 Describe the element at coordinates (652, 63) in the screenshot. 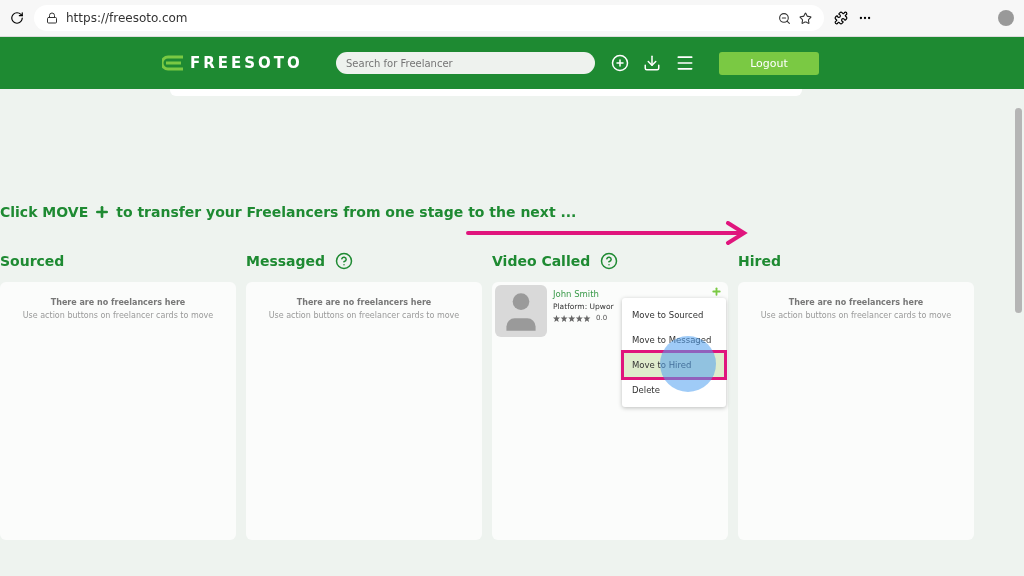

I see `download-icon` at that location.